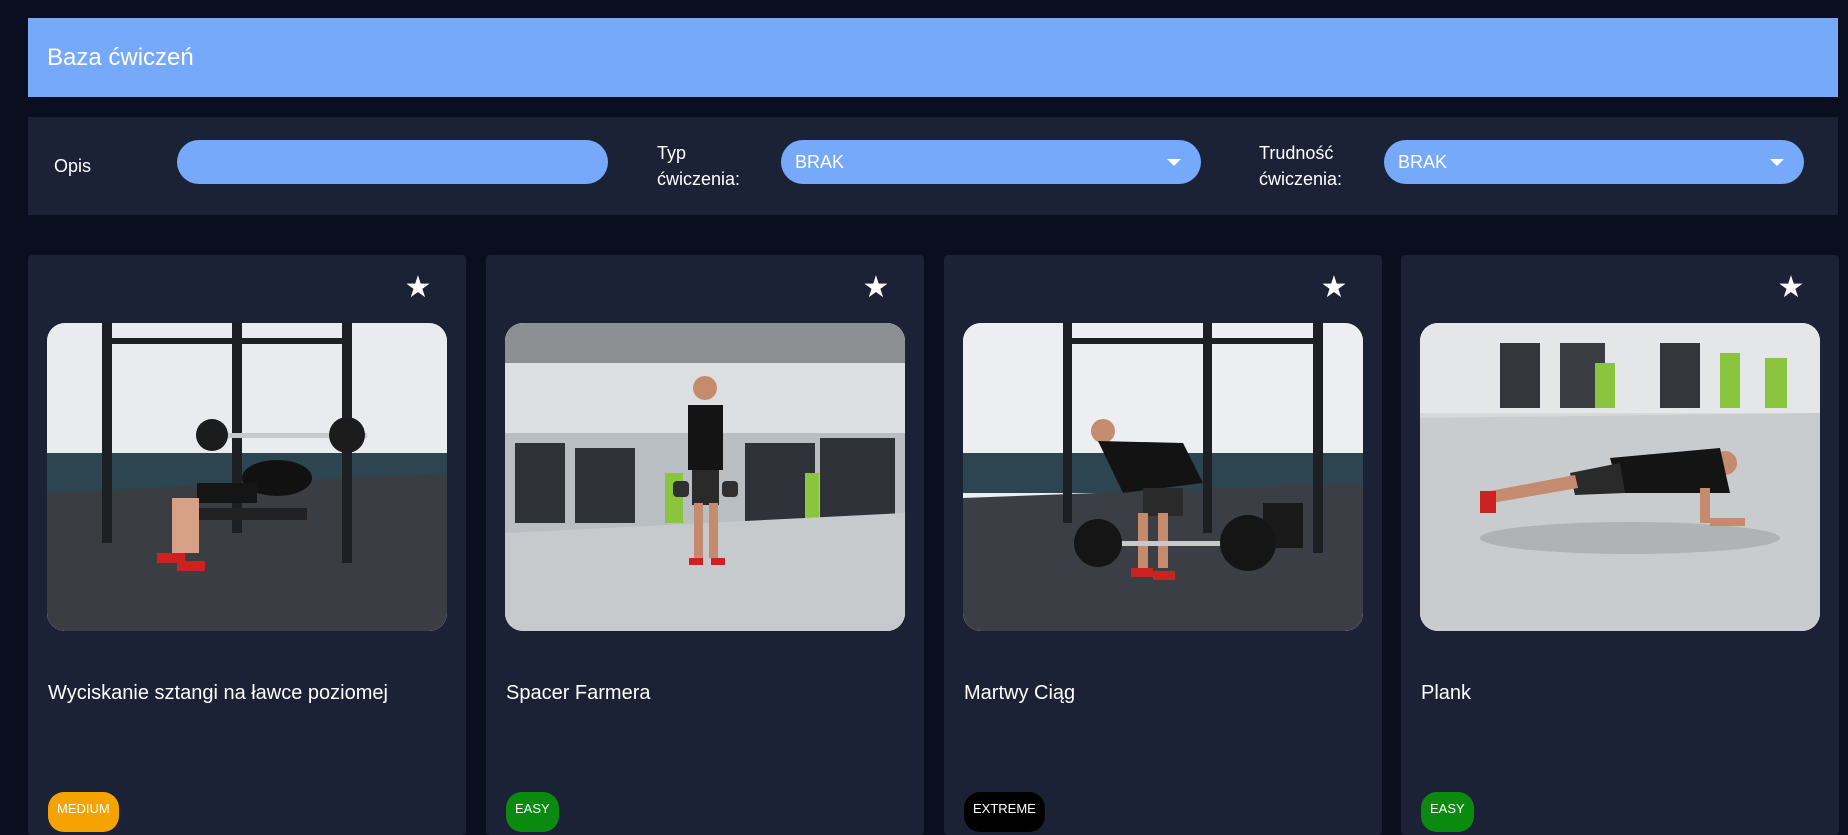  I want to click on page-header: Baza ćwiczeń, so click(933, 57).